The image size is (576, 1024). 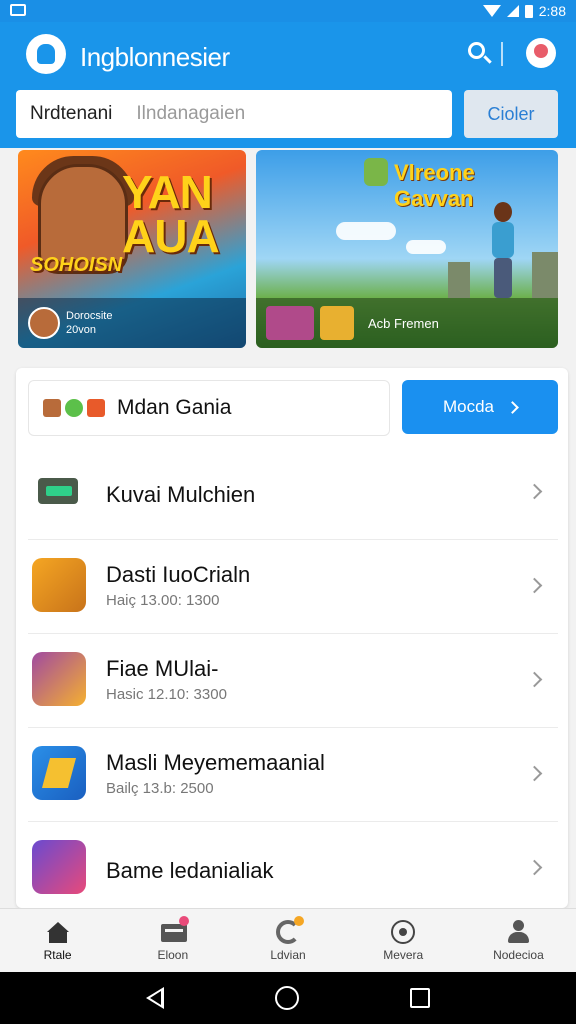 I want to click on banner-stat-line: Dorocsite, so click(x=89, y=316).